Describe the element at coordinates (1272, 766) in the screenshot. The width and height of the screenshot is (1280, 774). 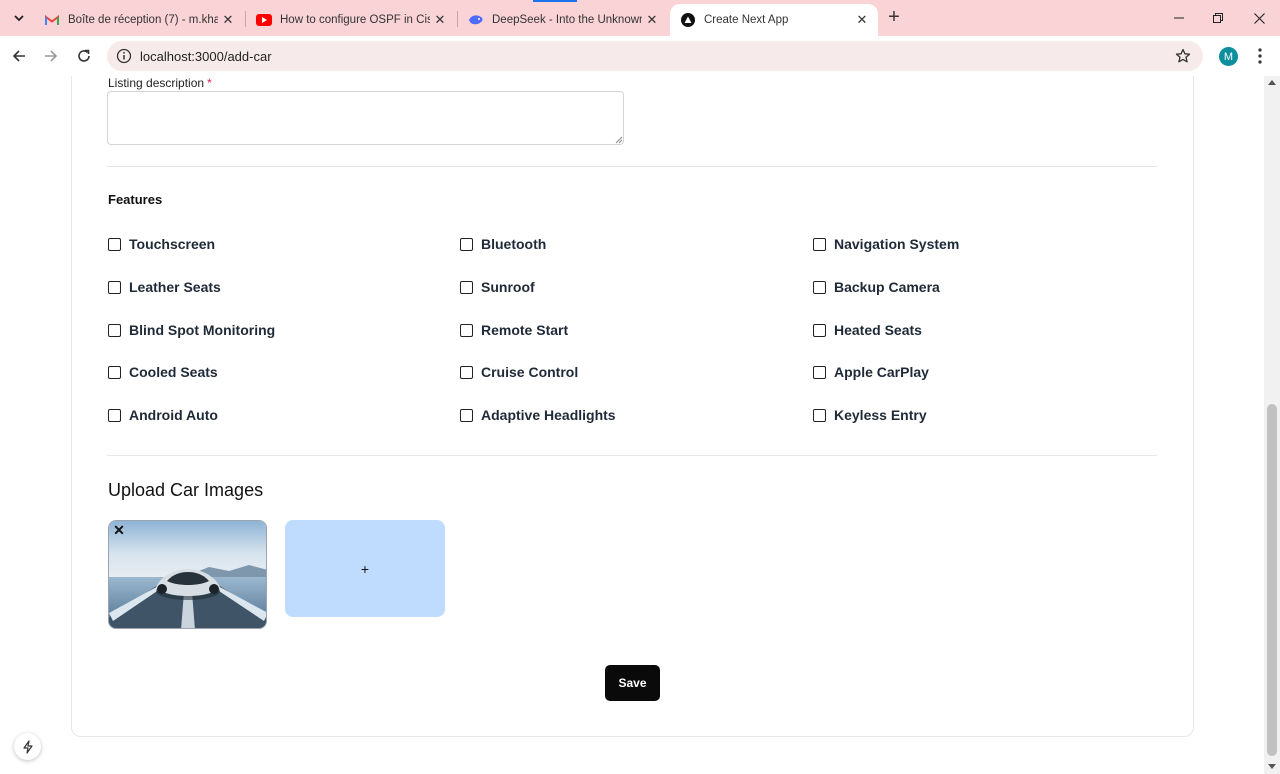
I see `scroll-down-arrow-icon` at that location.